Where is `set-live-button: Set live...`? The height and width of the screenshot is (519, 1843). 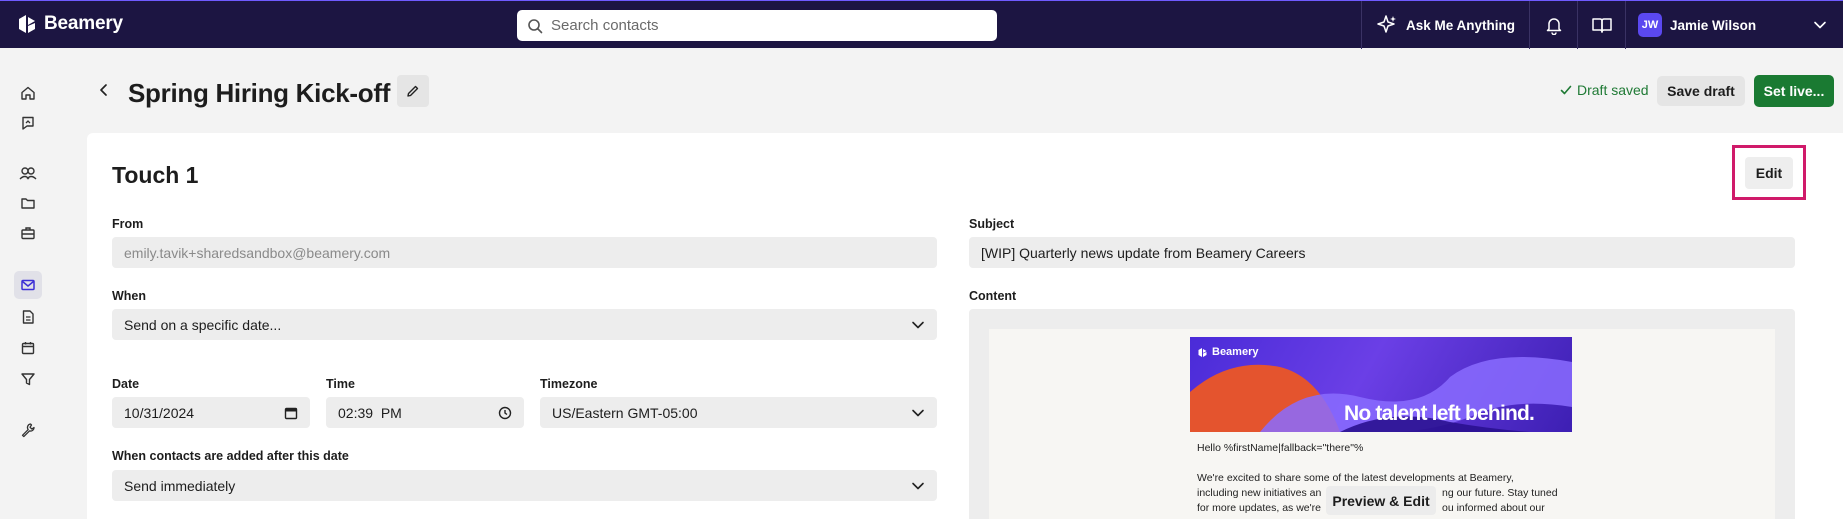 set-live-button: Set live... is located at coordinates (1794, 91).